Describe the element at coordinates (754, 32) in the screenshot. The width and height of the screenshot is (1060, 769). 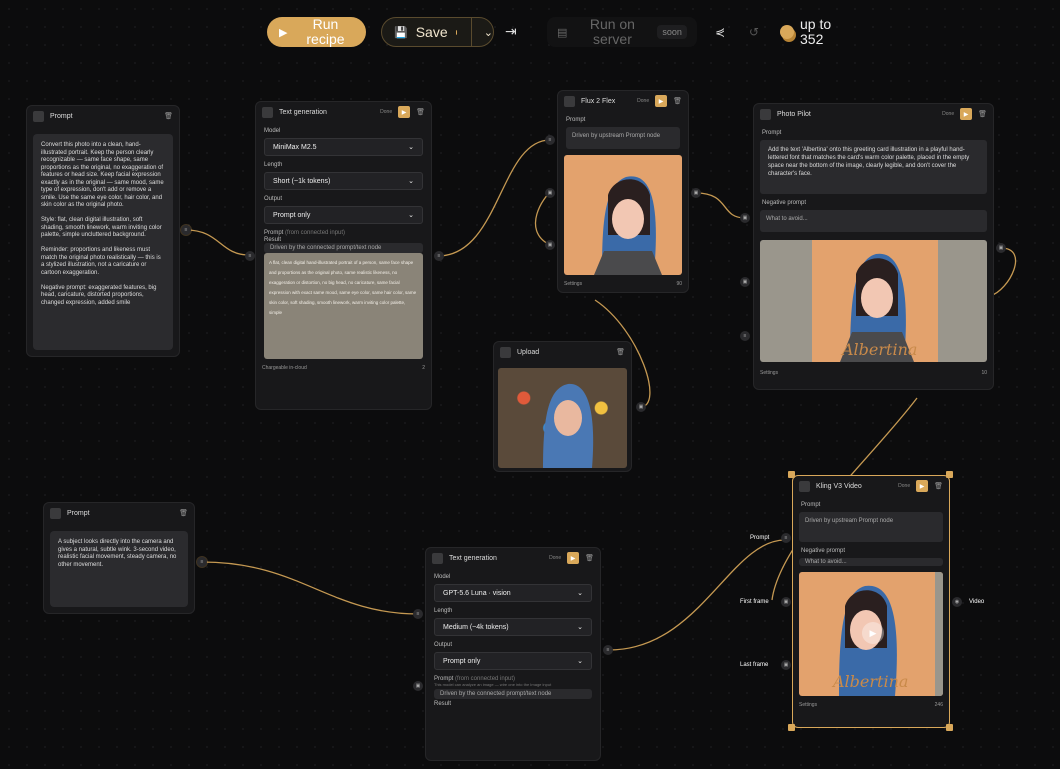
I see `history-icon: ↺` at that location.